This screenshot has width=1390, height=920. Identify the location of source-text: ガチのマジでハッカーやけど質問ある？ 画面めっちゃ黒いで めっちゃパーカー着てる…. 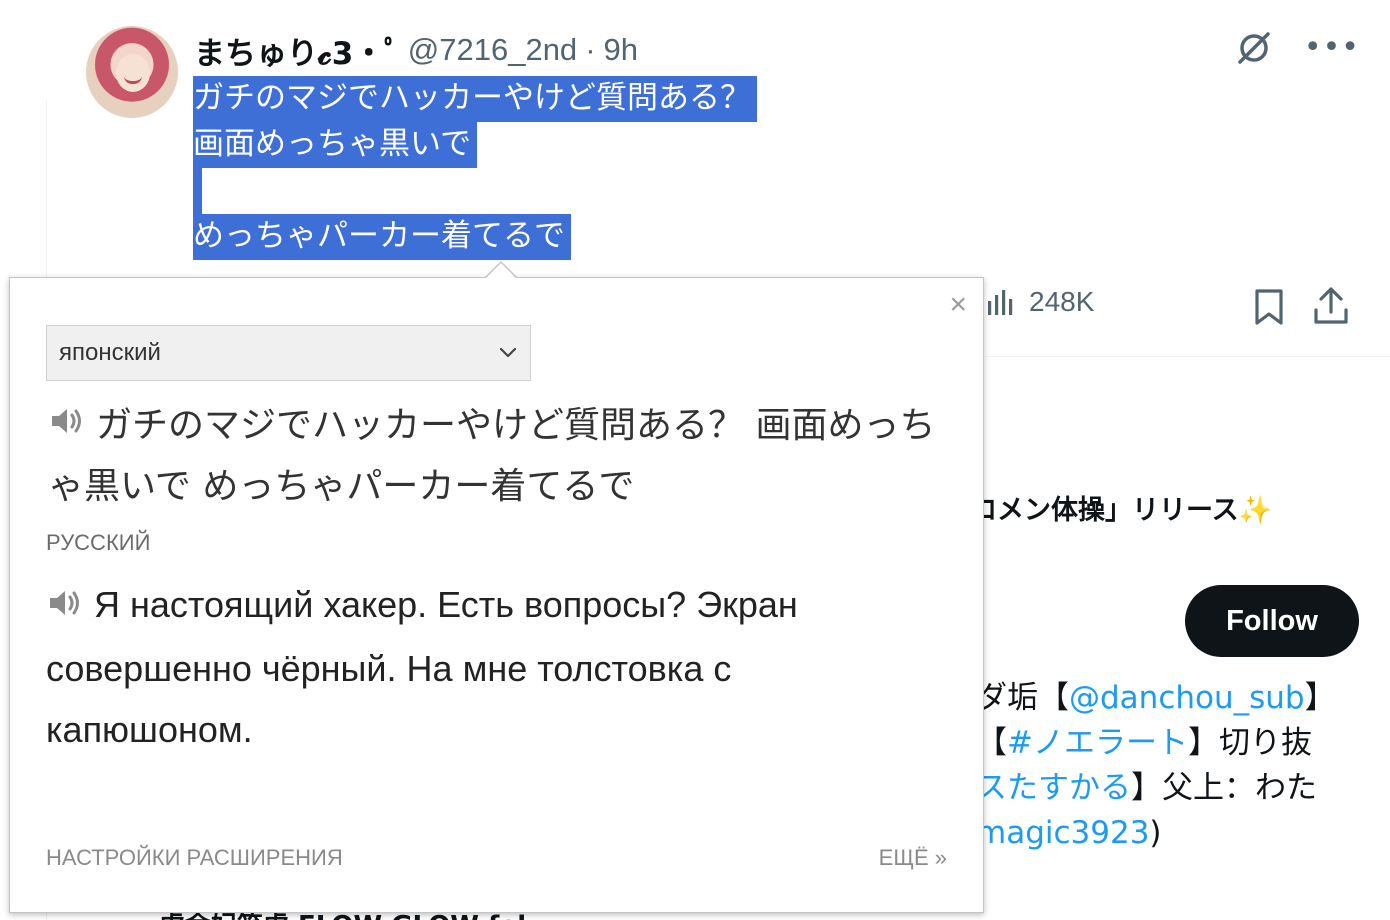
(498, 456).